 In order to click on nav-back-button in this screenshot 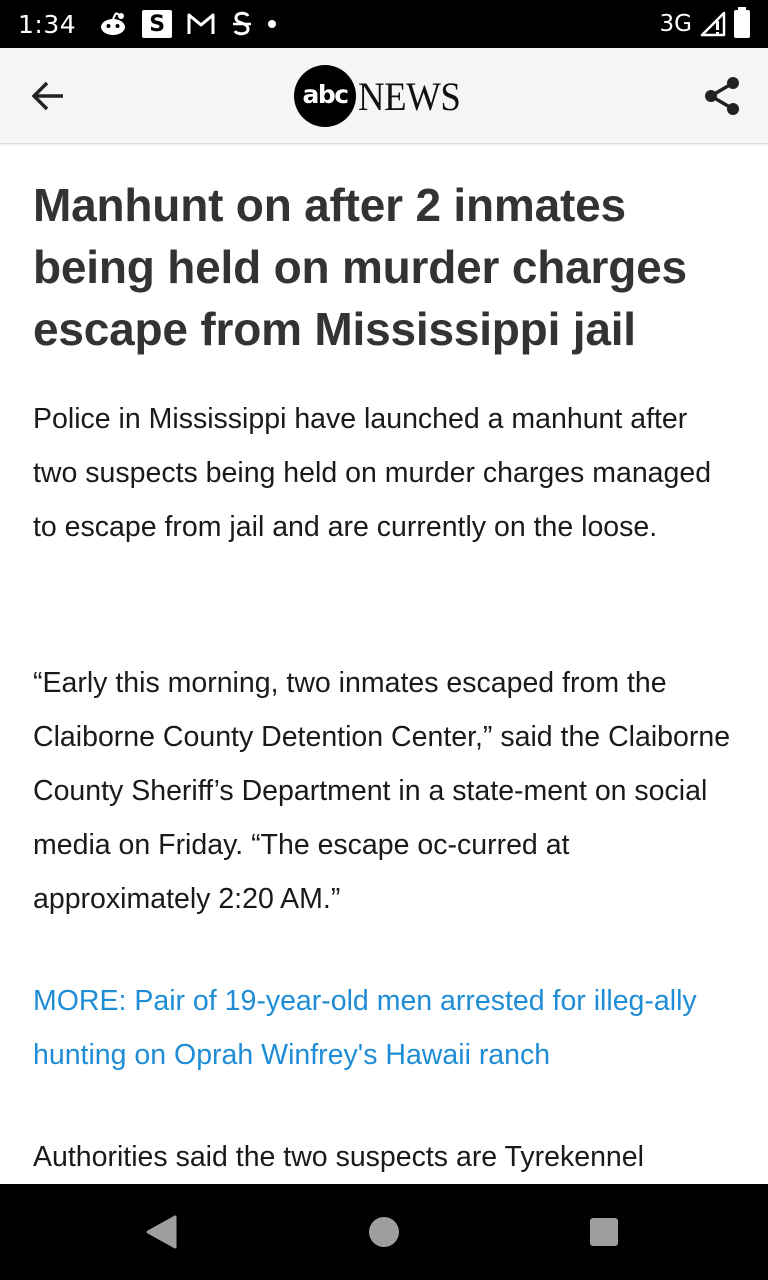, I will do `click(161, 1232)`.